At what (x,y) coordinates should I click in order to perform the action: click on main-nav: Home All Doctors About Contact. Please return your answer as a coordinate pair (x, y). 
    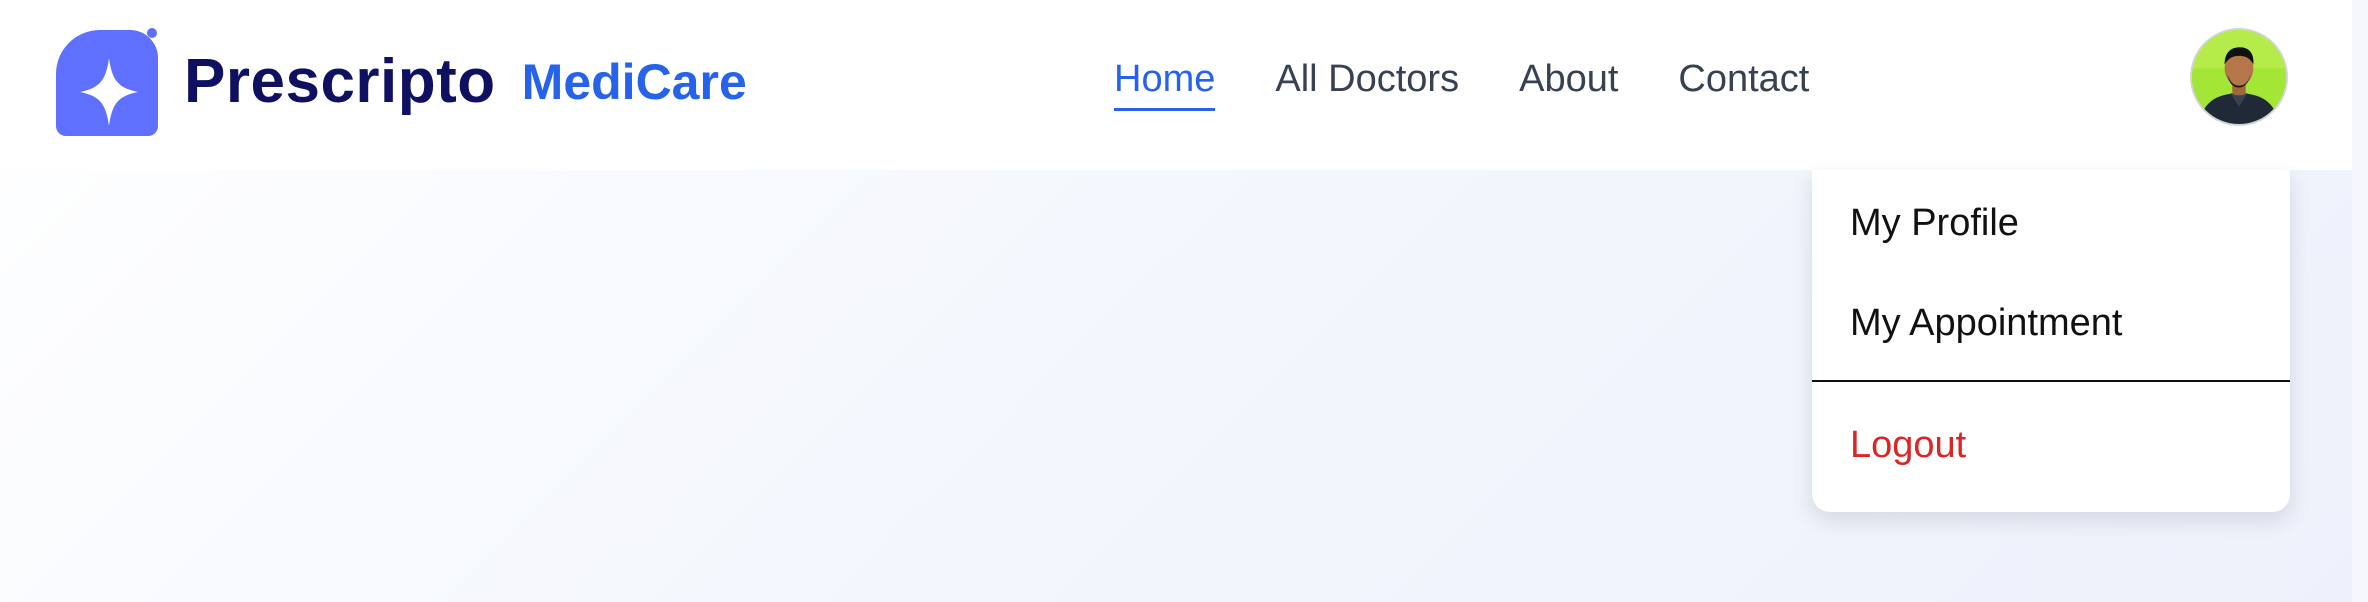
    Looking at the image, I should click on (1461, 81).